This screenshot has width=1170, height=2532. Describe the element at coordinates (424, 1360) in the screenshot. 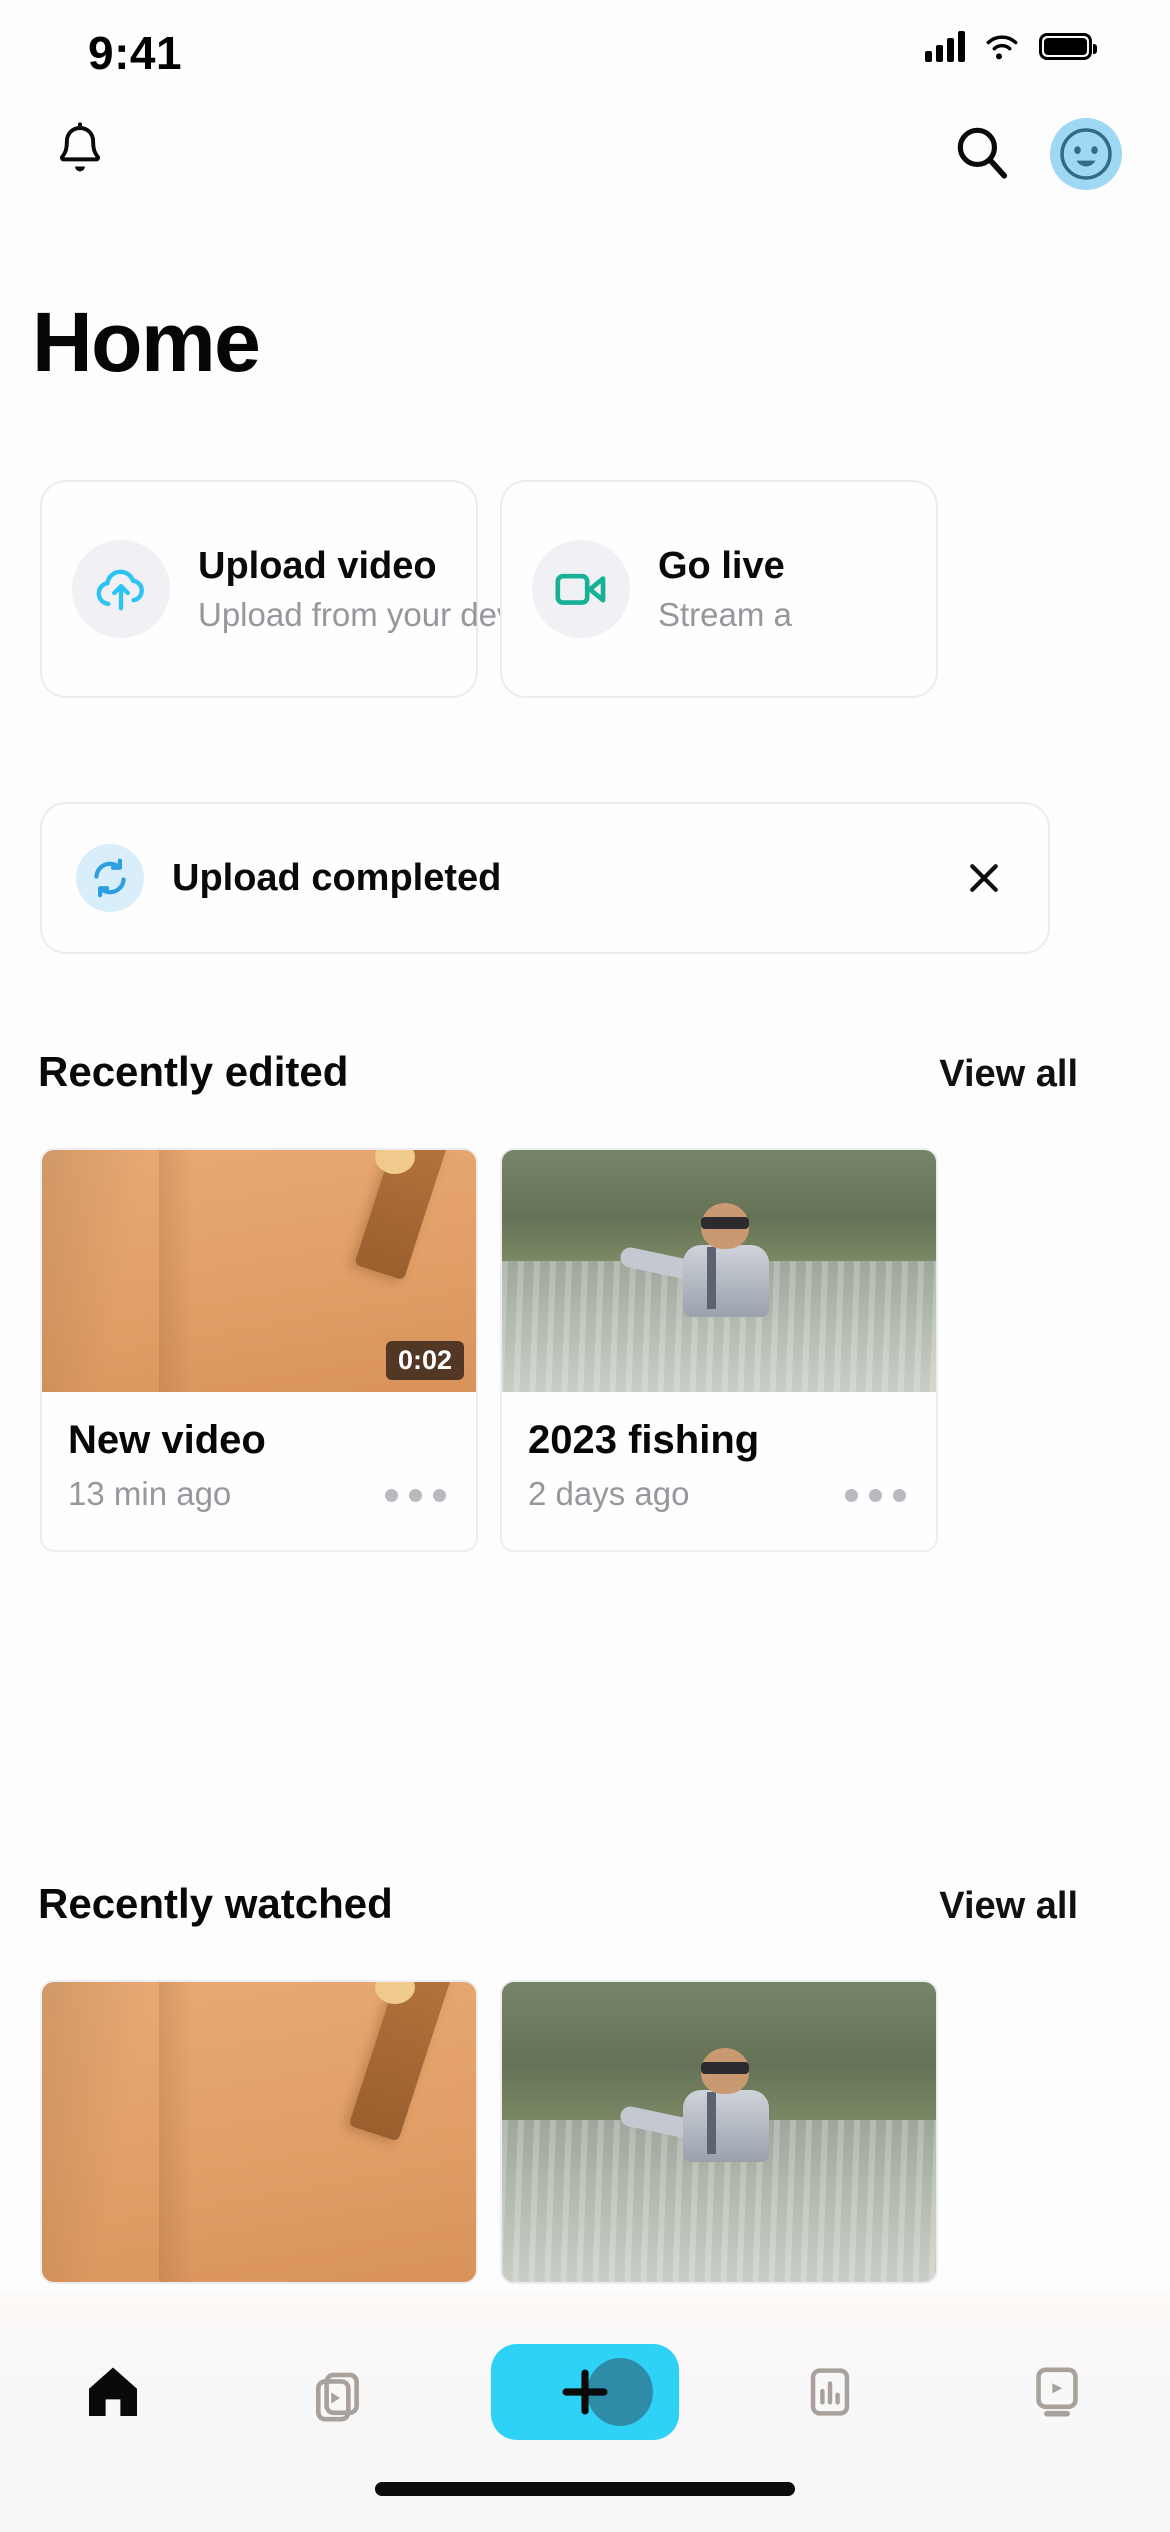

I see `video-duration-badge: 0:02` at that location.